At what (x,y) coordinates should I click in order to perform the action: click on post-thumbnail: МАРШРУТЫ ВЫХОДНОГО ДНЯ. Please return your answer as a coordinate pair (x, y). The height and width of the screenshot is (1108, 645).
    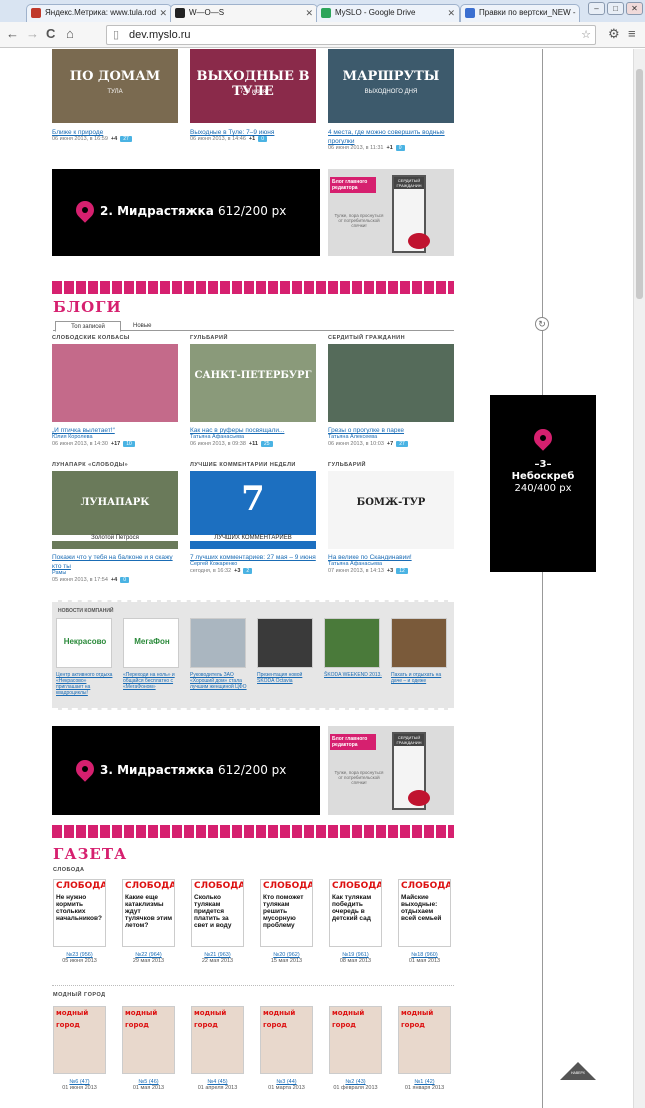
    Looking at the image, I should click on (391, 86).